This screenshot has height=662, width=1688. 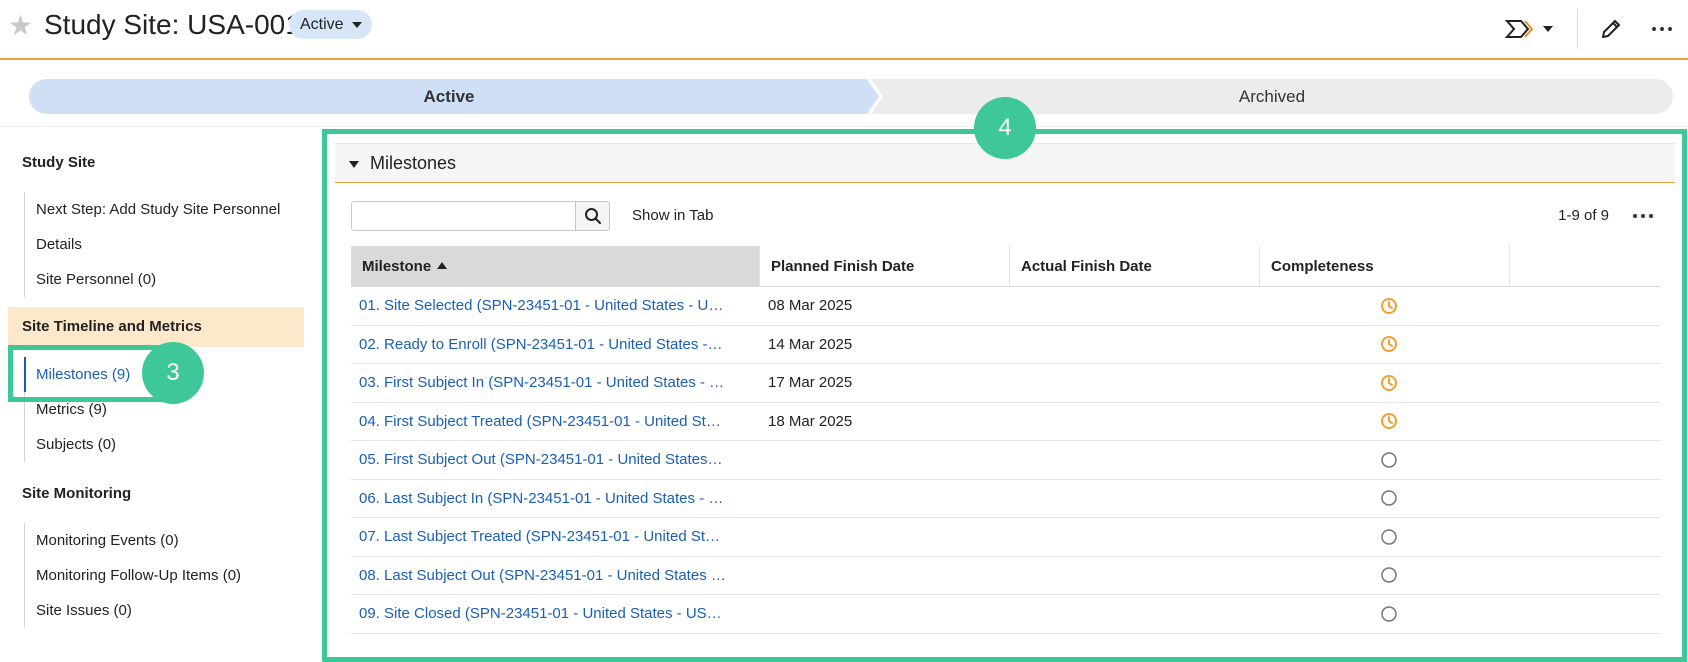 I want to click on sidebar-item-subjects: Subjects (0), so click(x=77, y=444).